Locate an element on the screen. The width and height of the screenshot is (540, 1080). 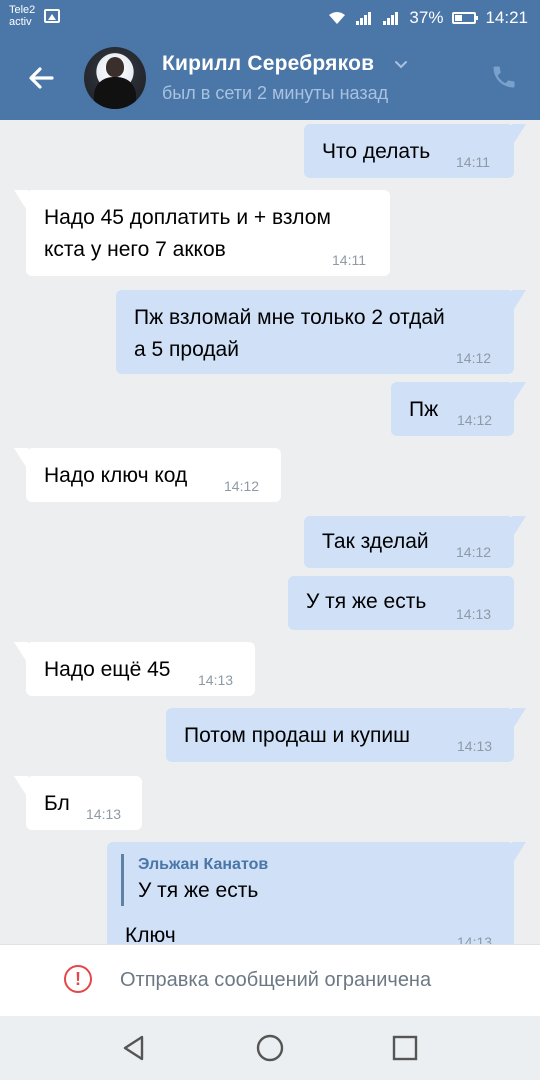
message-text: Надо ключ код is located at coordinates (116, 475).